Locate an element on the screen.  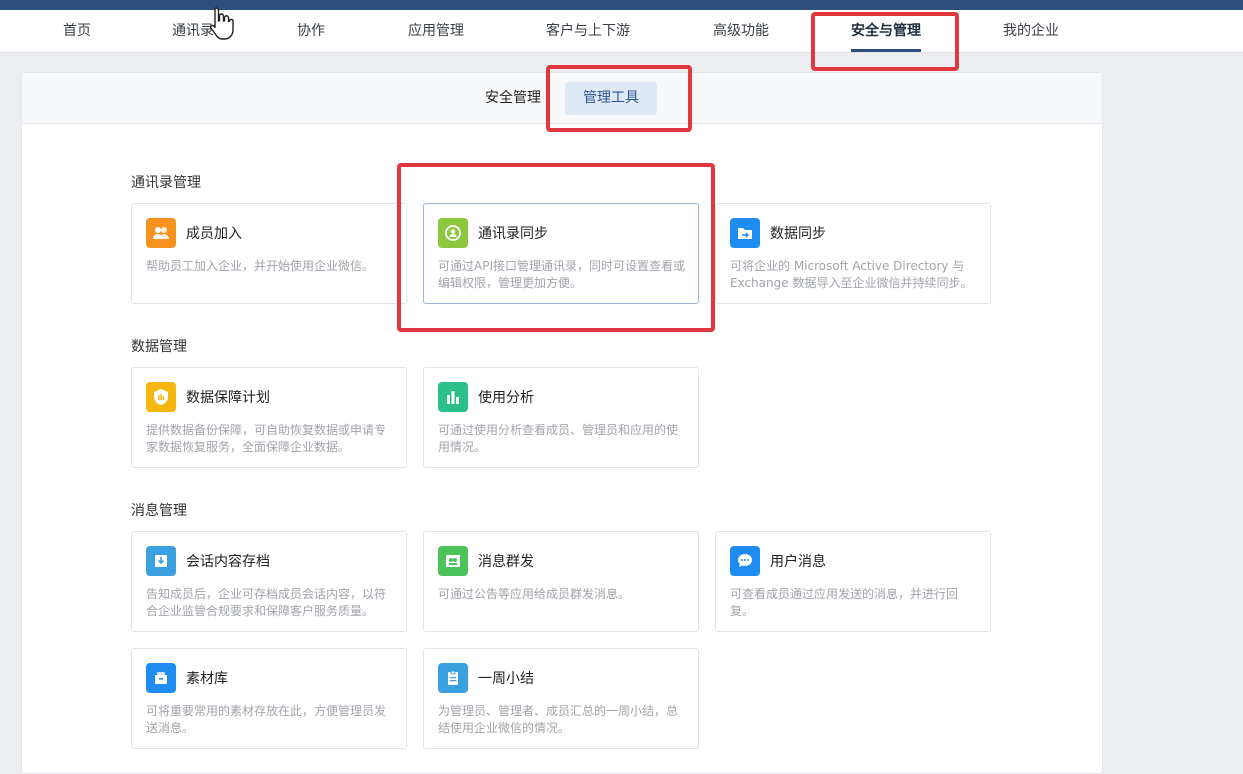
card-description: 帮助员工加入企业，并开始使用企业微信。 is located at coordinates (260, 266).